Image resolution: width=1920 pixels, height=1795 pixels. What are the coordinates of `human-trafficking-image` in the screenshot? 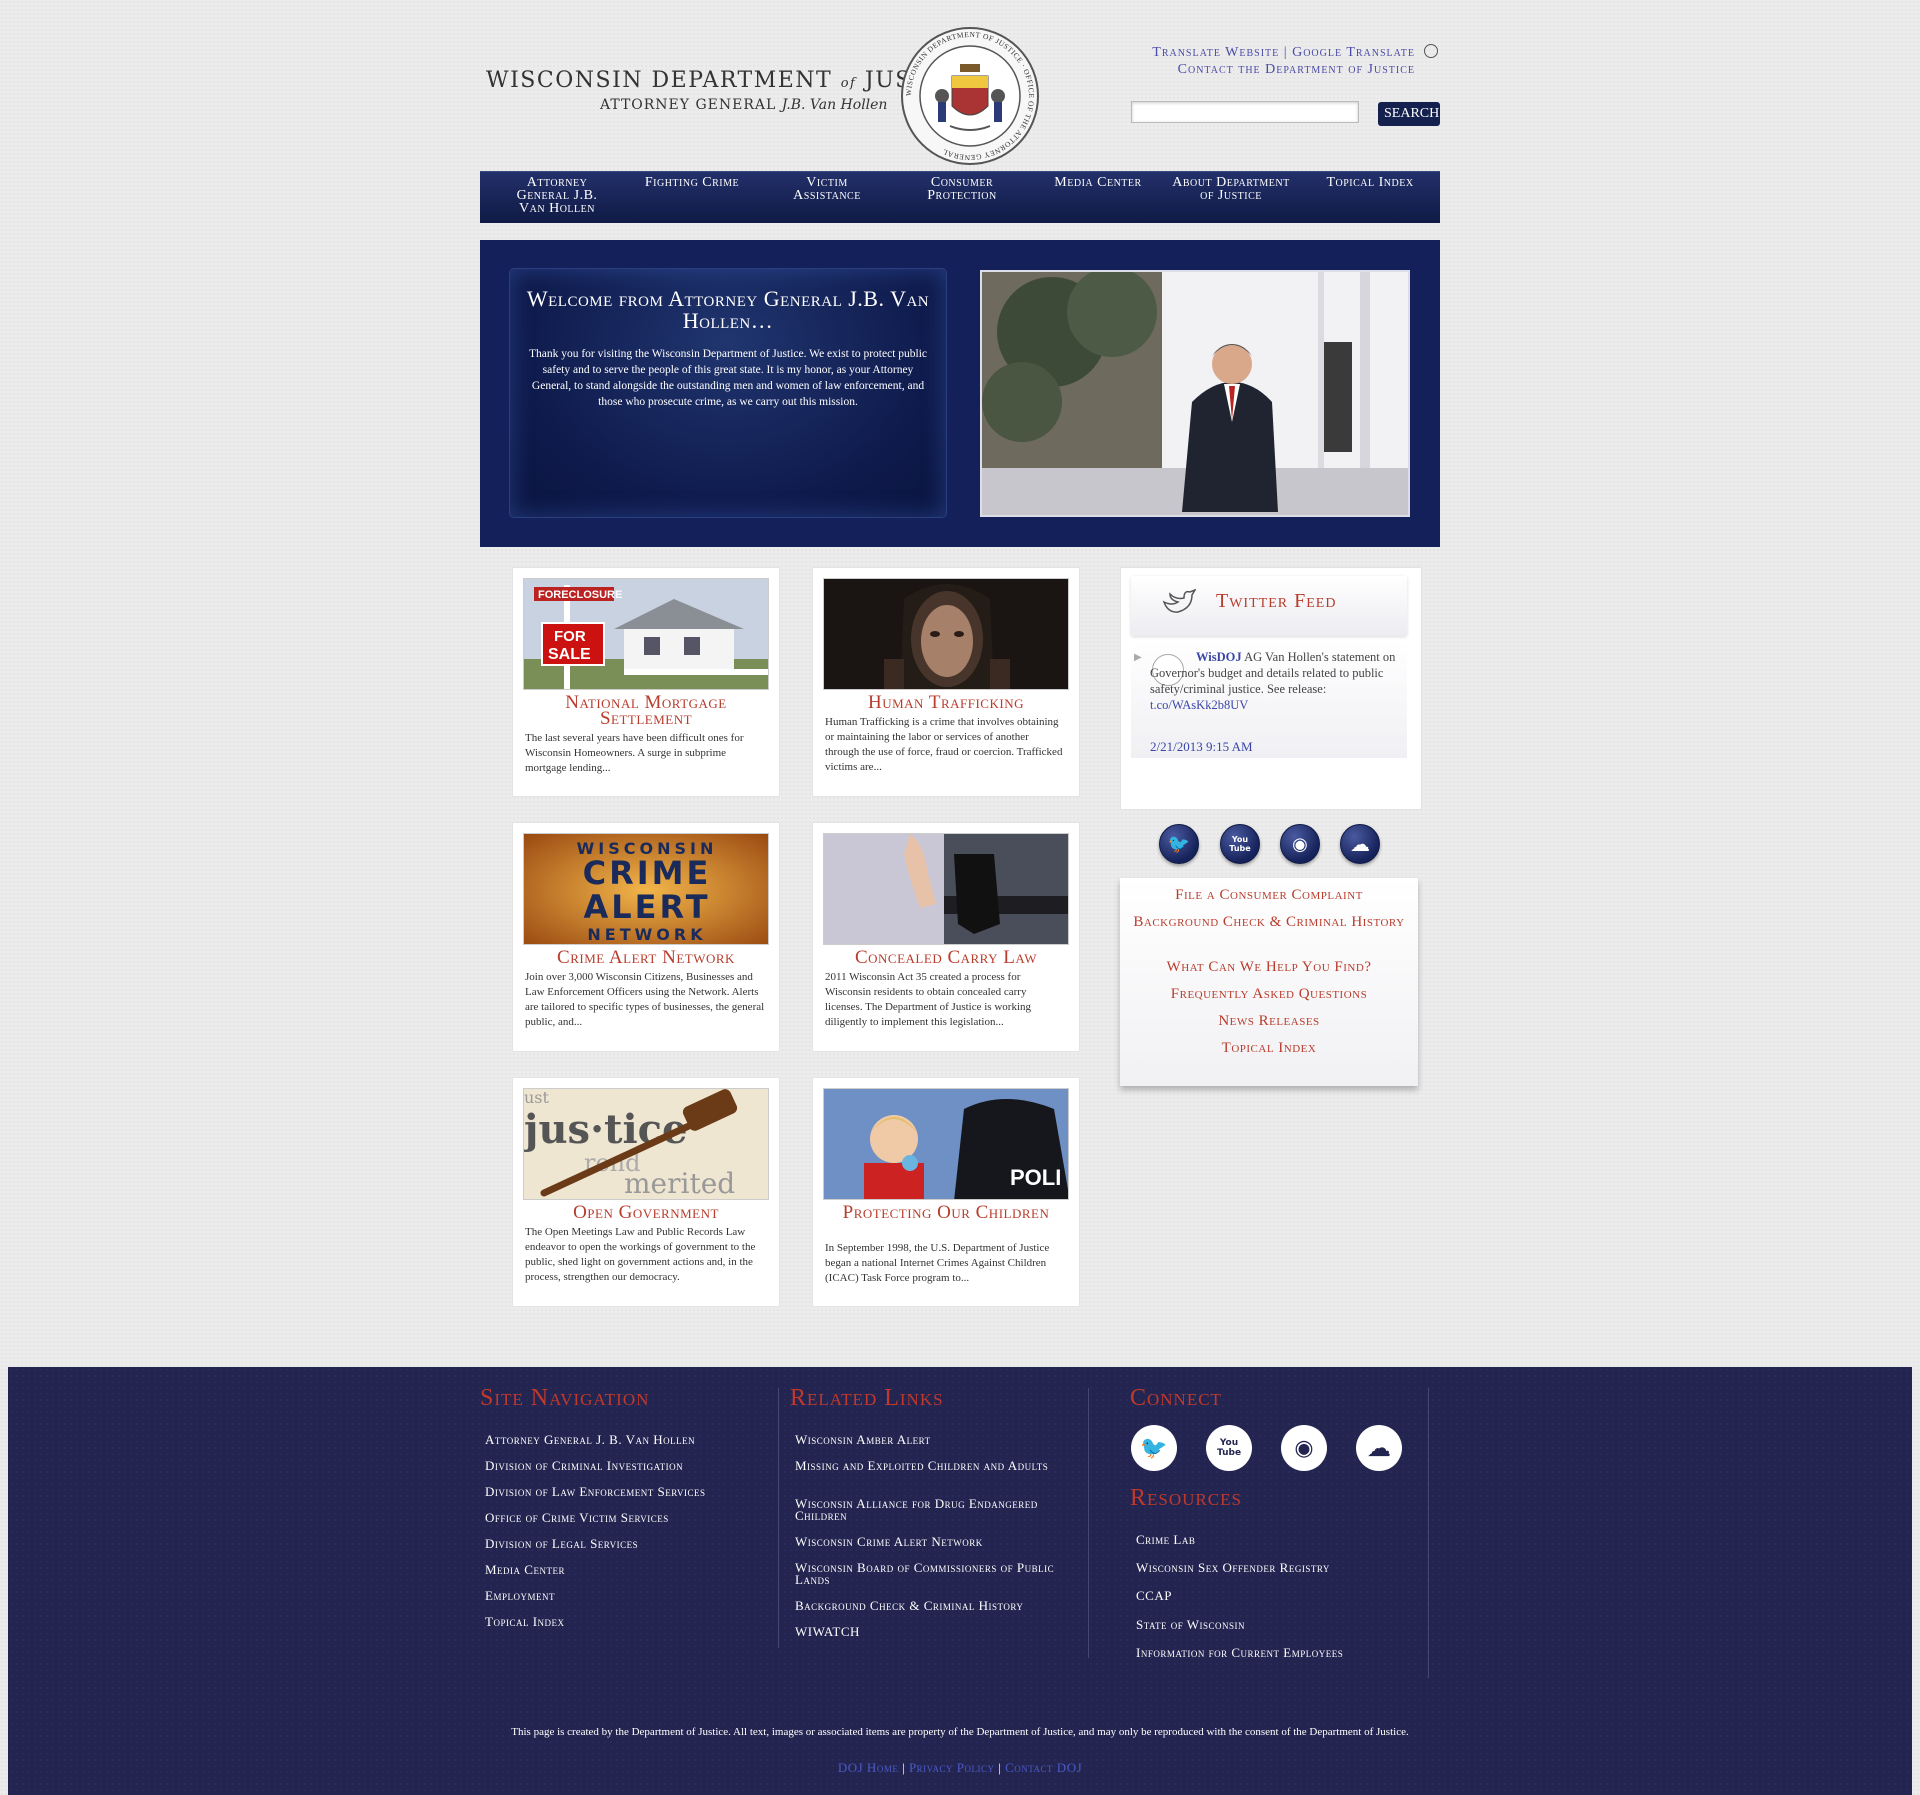 It's located at (946, 634).